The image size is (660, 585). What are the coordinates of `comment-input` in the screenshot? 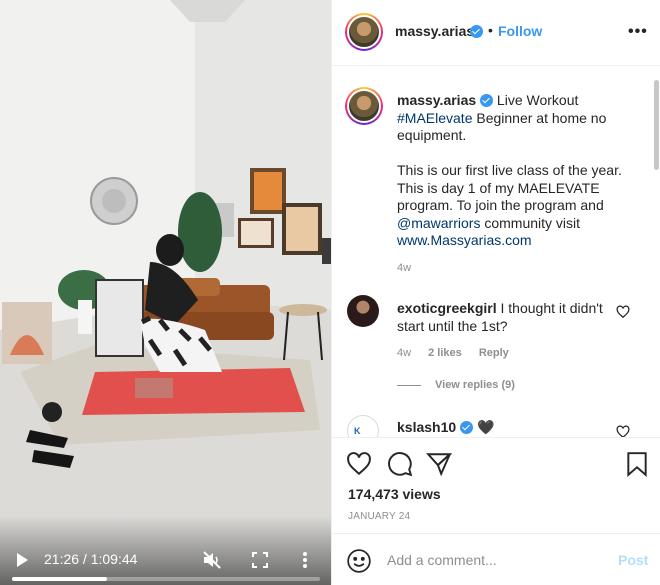 It's located at (492, 560).